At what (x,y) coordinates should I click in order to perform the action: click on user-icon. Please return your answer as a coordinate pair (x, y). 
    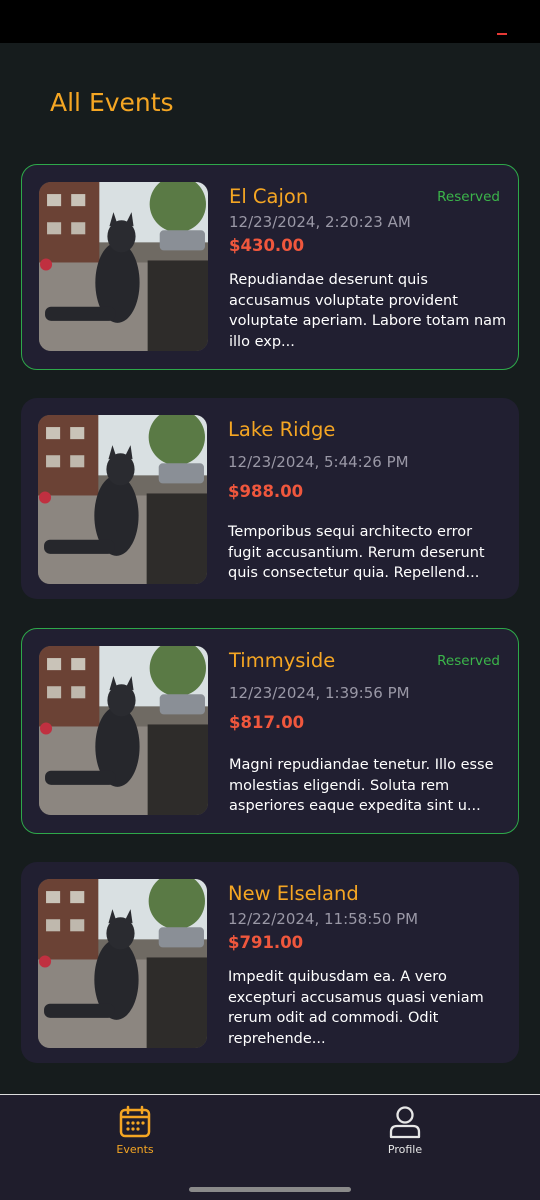
    Looking at the image, I should click on (405, 1122).